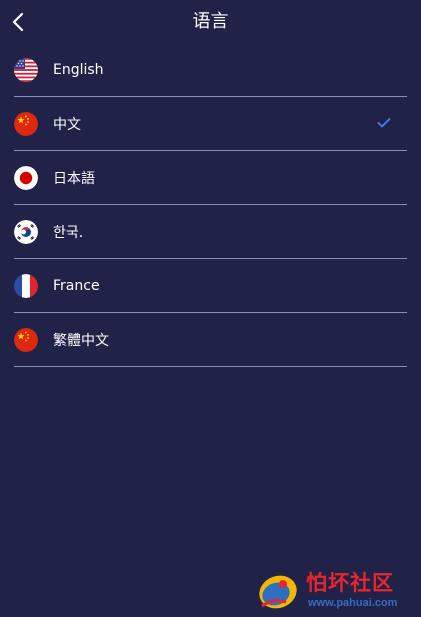 The height and width of the screenshot is (617, 421). Describe the element at coordinates (67, 124) in the screenshot. I see `language-label: 中文` at that location.